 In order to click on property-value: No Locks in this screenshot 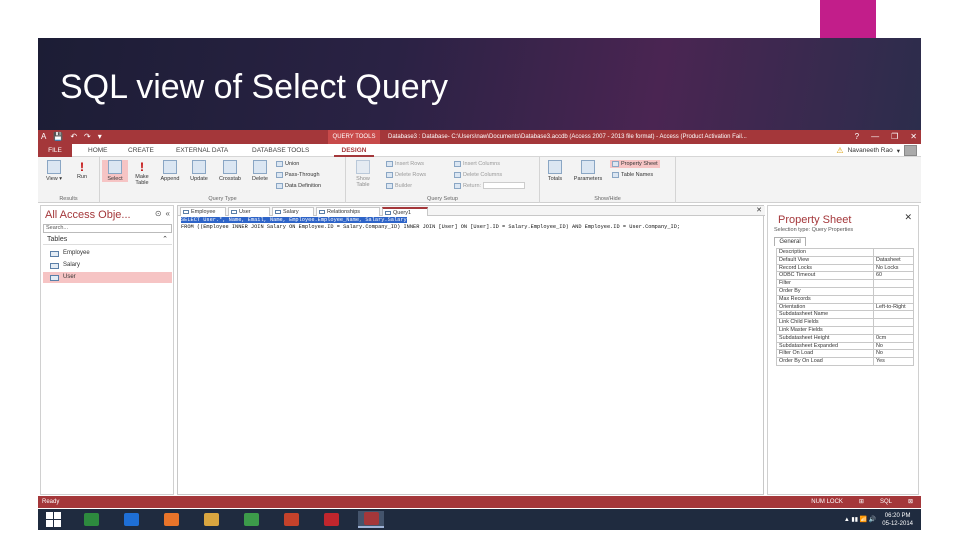, I will do `click(893, 268)`.